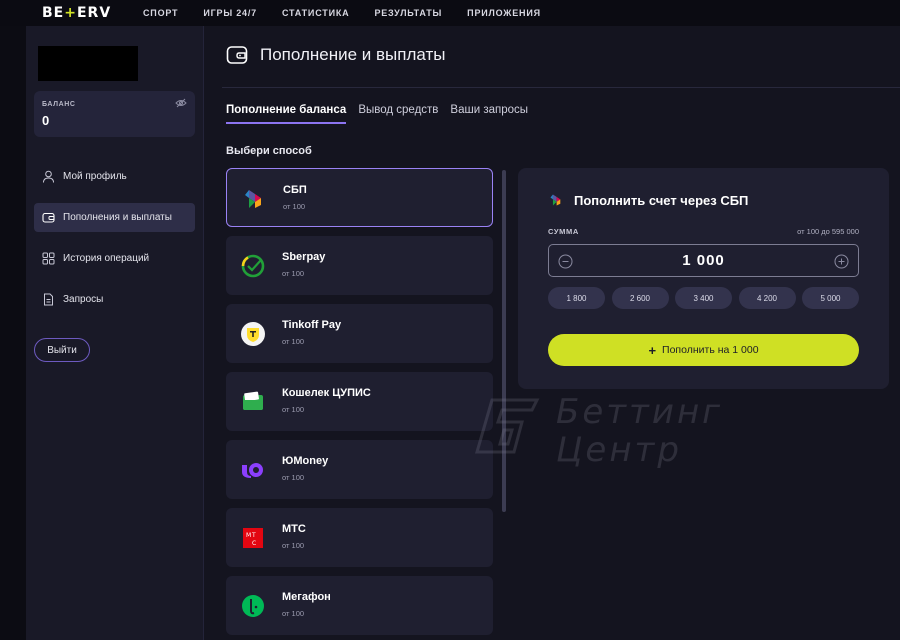  Describe the element at coordinates (160, 13) in the screenshot. I see `nav-sport: СПОРТ` at that location.